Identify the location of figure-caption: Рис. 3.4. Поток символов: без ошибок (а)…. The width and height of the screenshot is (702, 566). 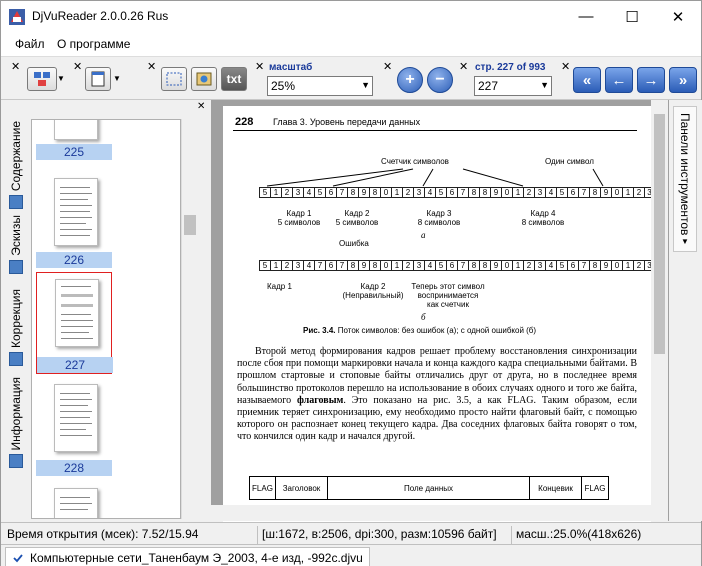
(419, 330).